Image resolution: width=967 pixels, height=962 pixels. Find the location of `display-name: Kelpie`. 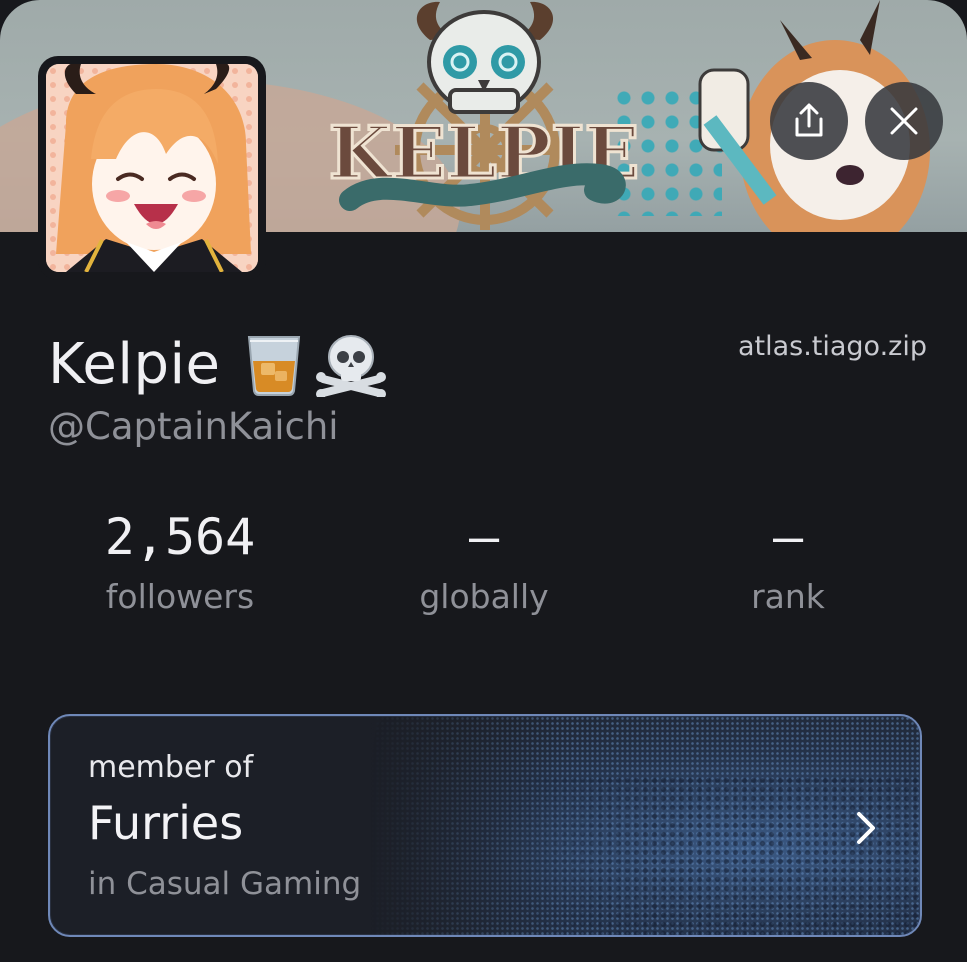

display-name: Kelpie is located at coordinates (134, 364).